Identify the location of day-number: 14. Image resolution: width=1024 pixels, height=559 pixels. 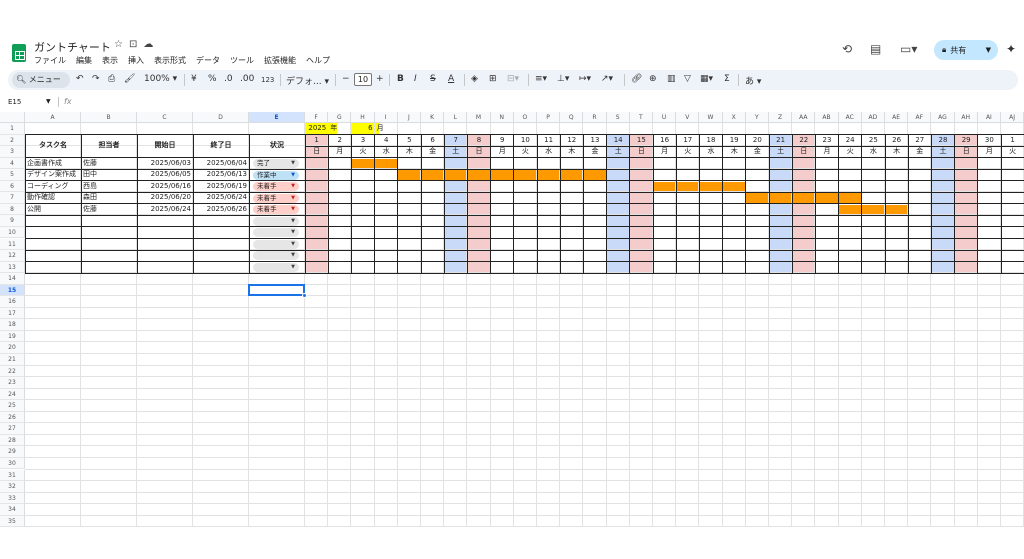
(618, 141).